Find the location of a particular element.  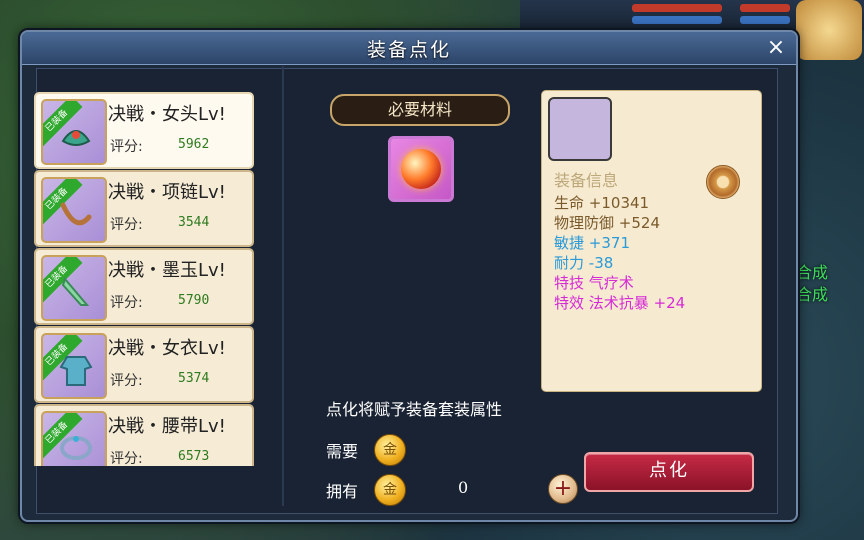

stat-value: +524 is located at coordinates (639, 223).